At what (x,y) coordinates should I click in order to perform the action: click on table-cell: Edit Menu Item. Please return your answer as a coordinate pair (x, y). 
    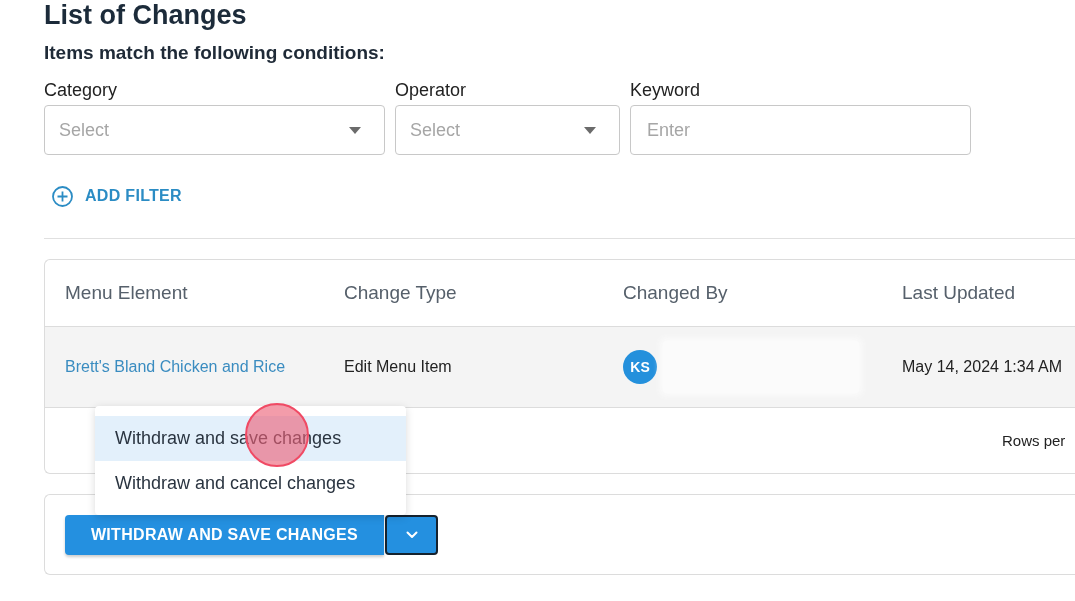
    Looking at the image, I should click on (398, 366).